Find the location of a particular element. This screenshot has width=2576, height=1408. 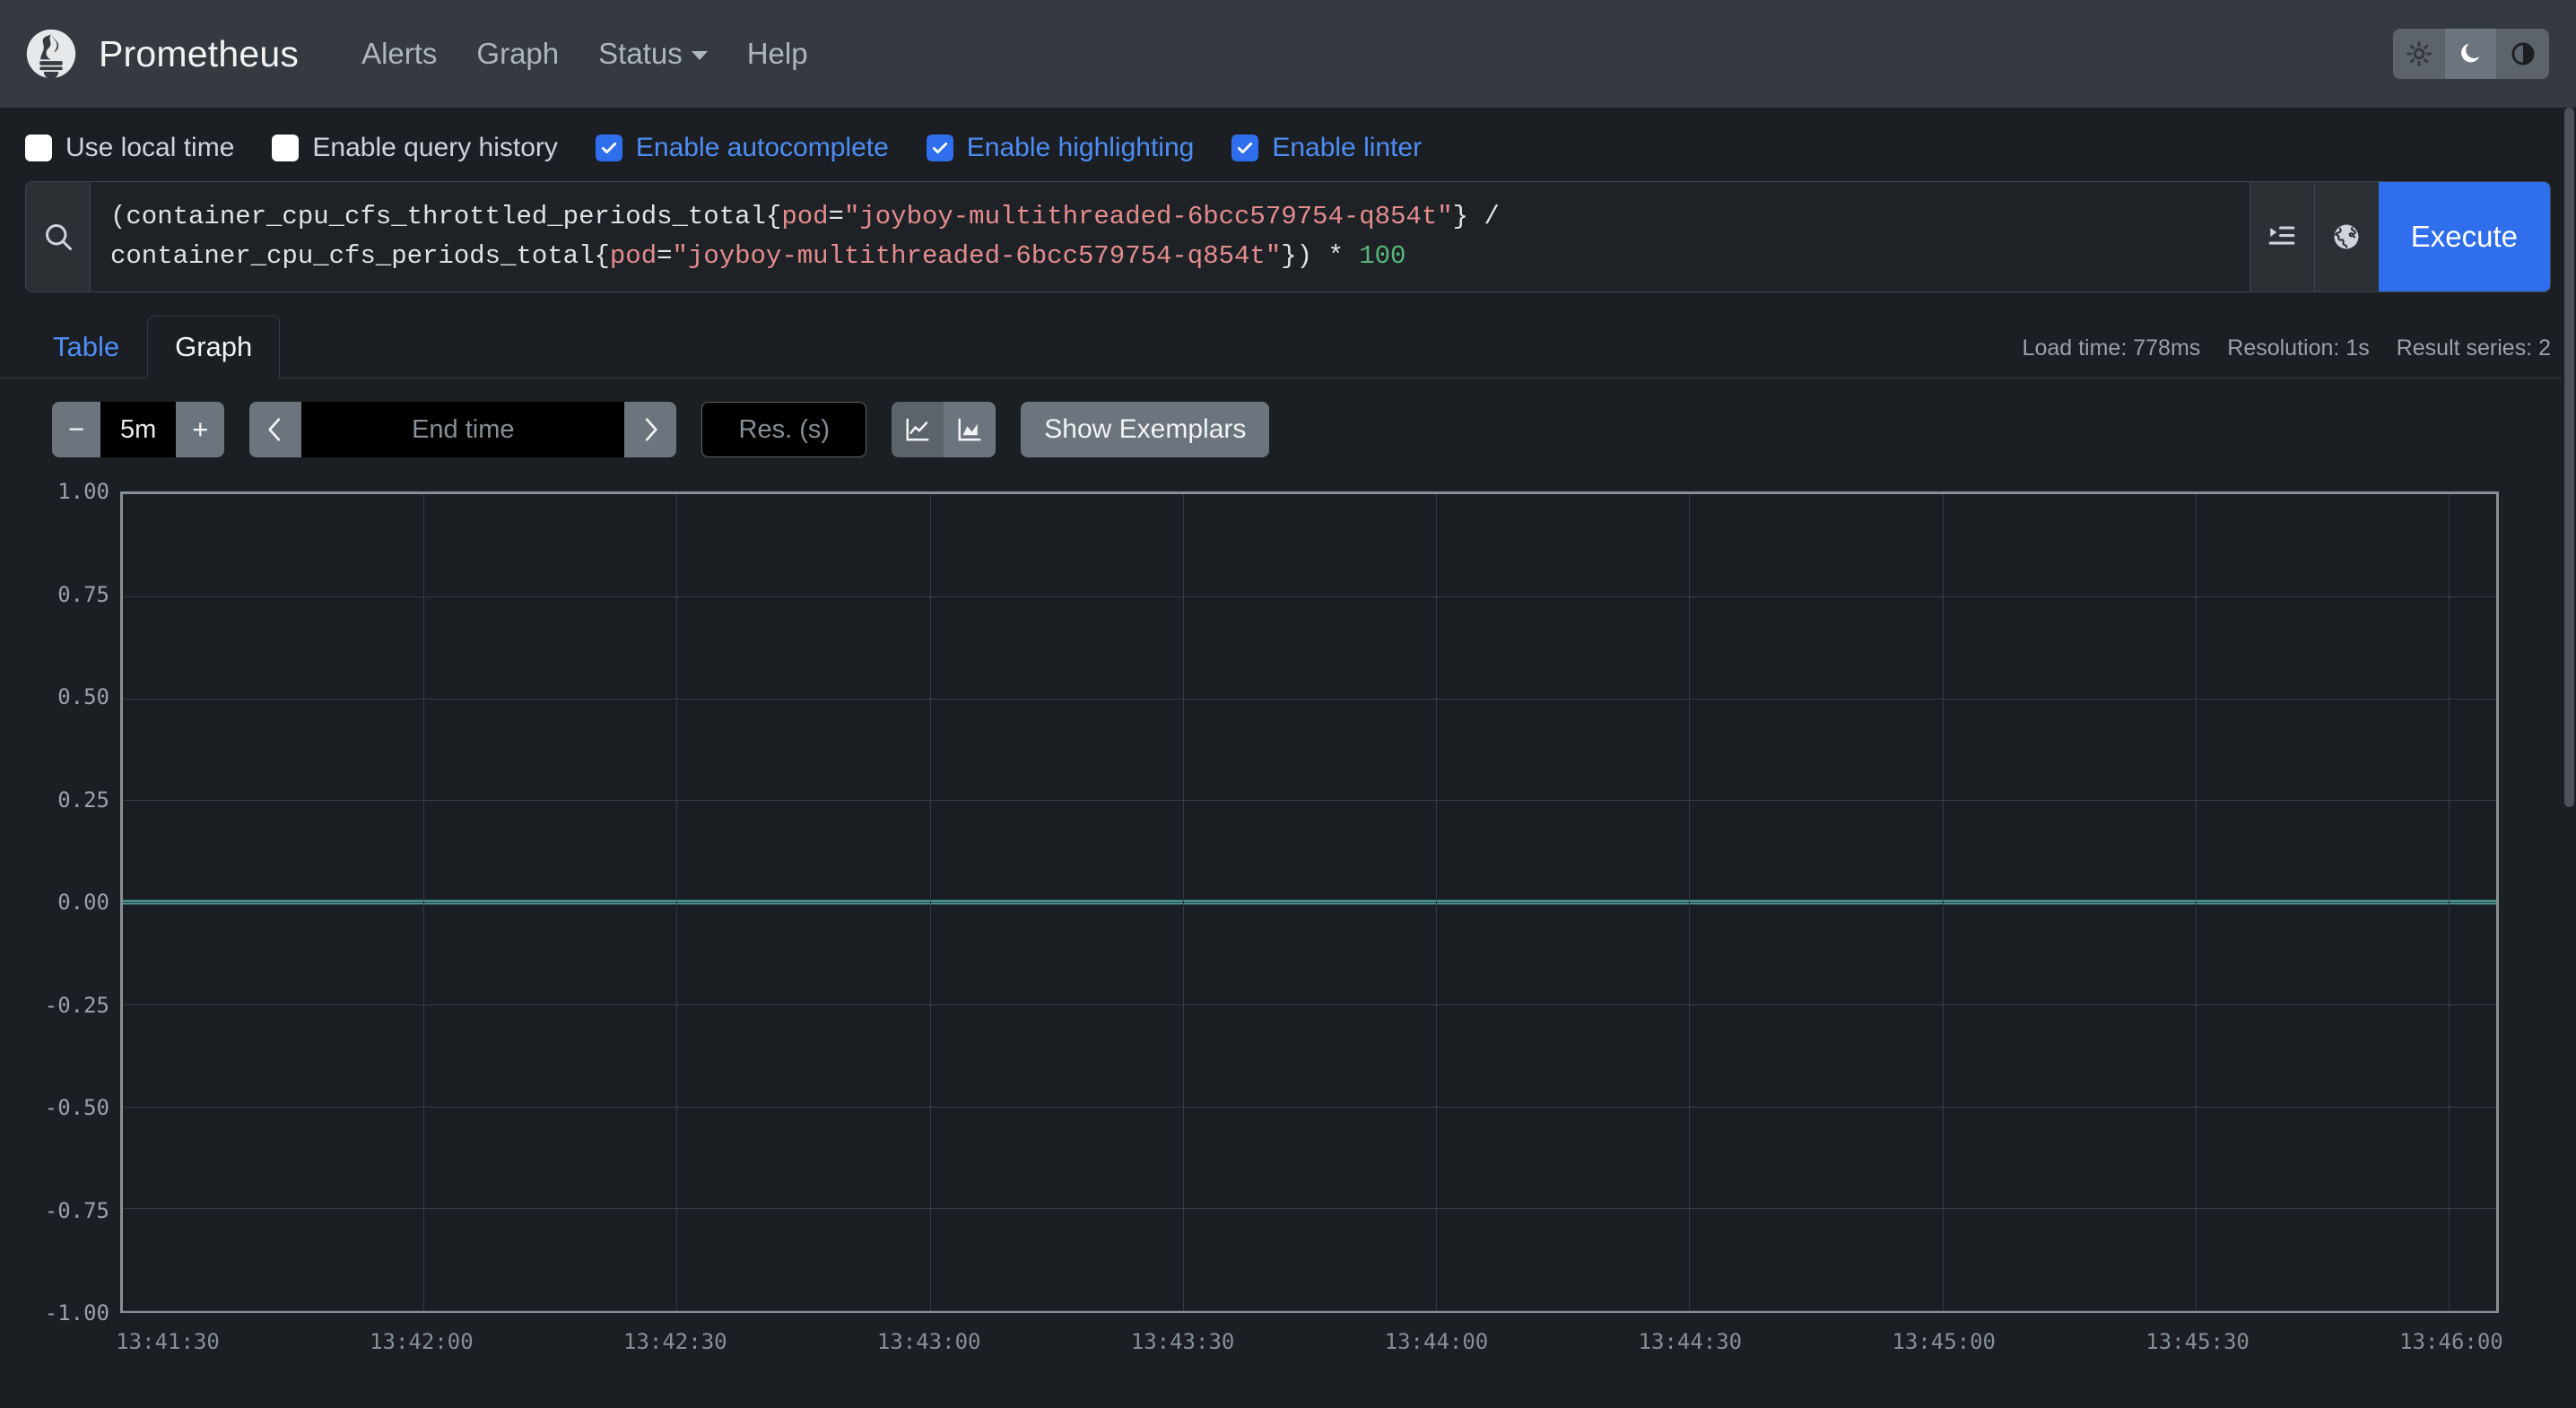

option-use-local-time: Use local time is located at coordinates (129, 148).